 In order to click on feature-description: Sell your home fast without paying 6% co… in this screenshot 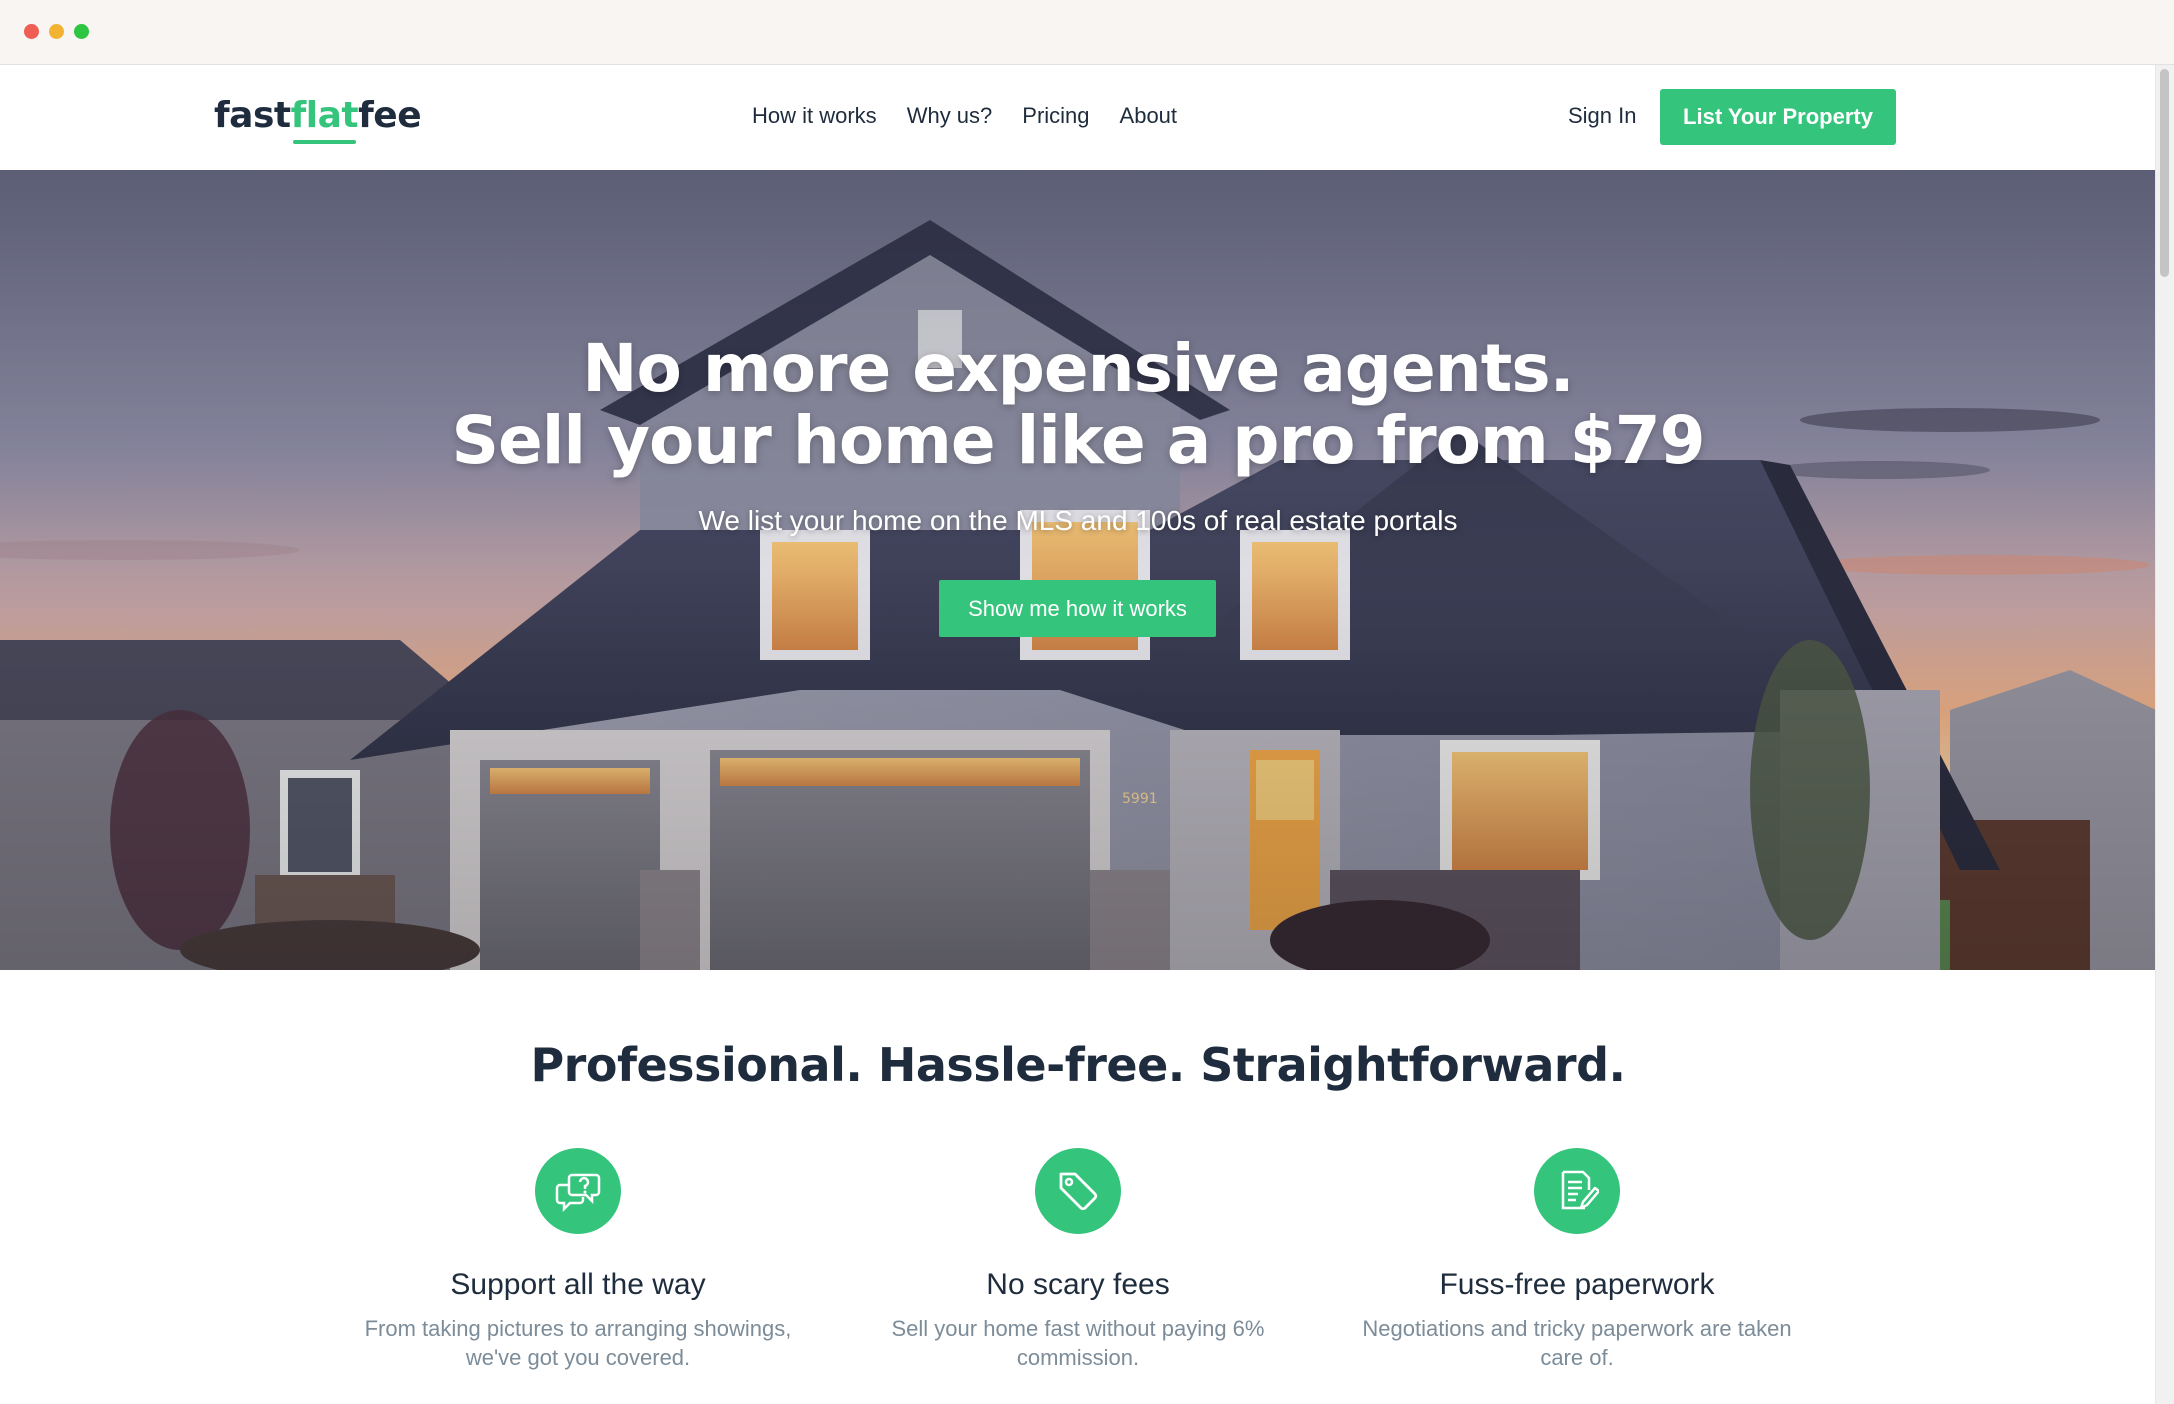, I will do `click(1078, 1343)`.